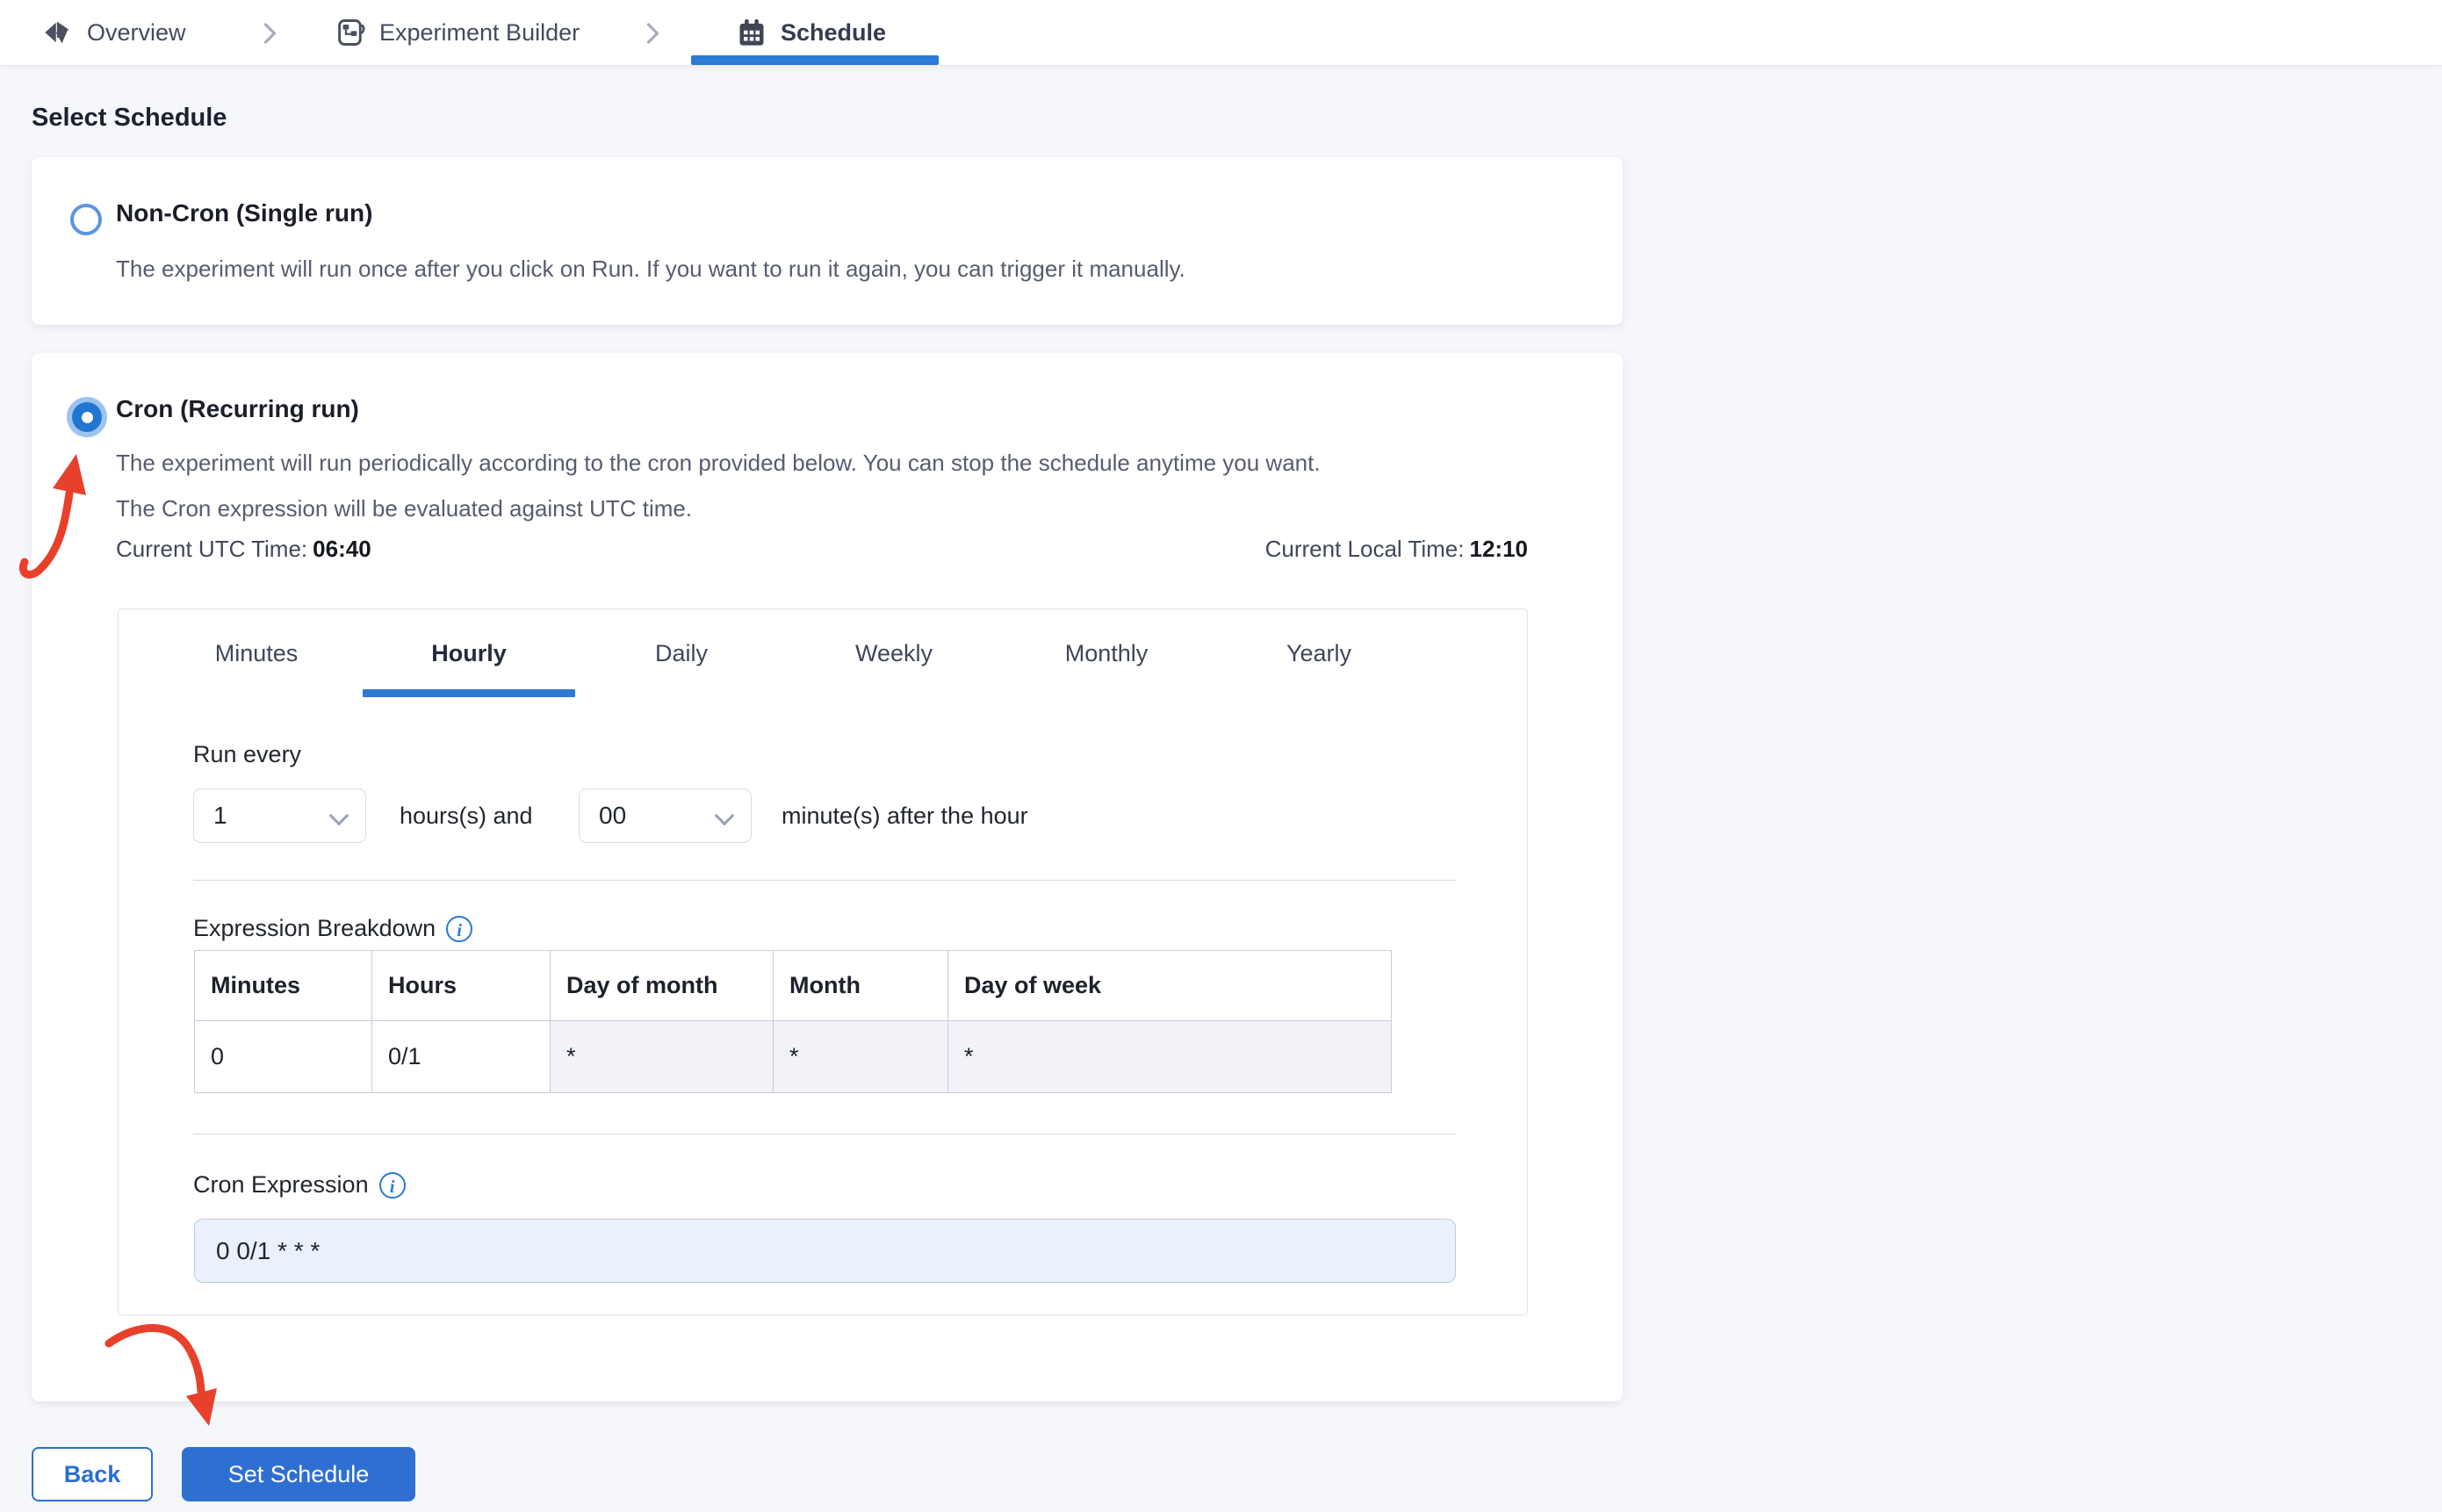  What do you see at coordinates (681, 653) in the screenshot?
I see `tab-daily: Daily` at bounding box center [681, 653].